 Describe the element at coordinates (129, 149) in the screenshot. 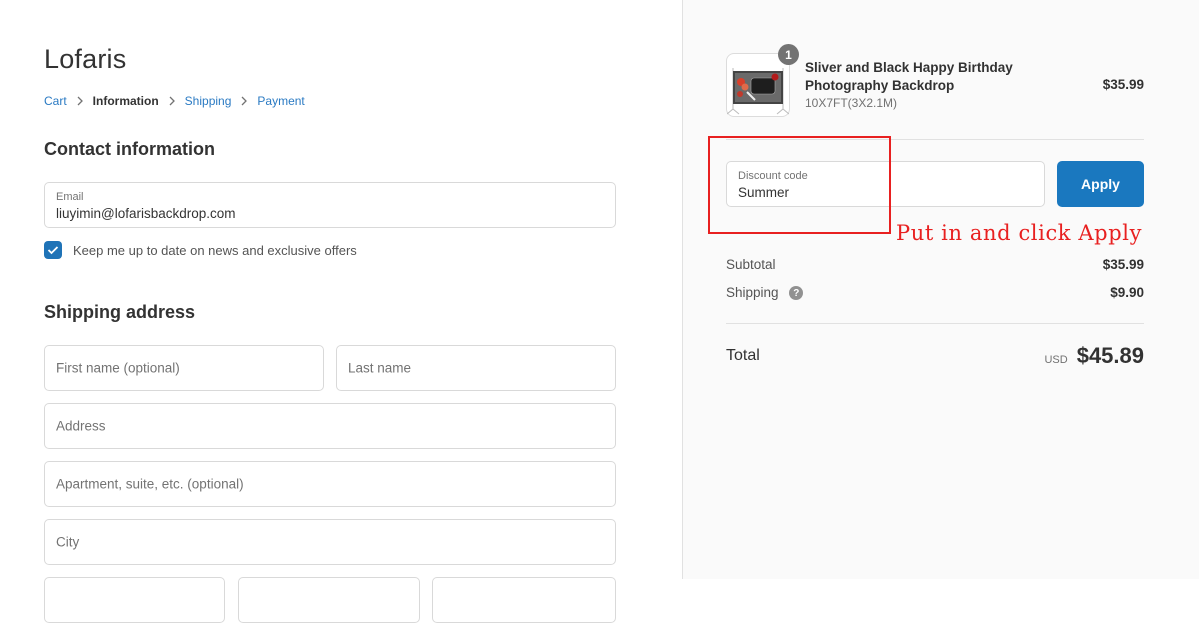

I see `contact-information-heading: Contact information` at that location.